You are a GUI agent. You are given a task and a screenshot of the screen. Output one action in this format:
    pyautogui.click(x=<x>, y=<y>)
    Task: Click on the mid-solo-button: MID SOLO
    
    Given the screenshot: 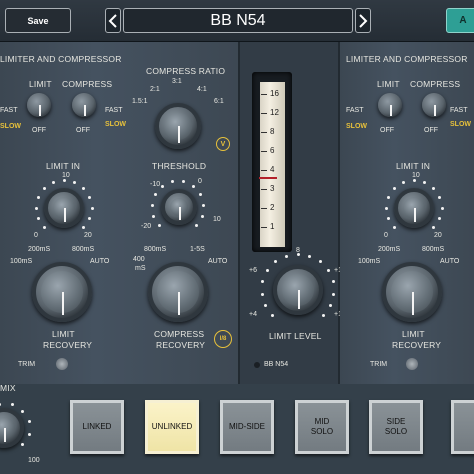 What is the action you would take?
    pyautogui.click(x=322, y=427)
    